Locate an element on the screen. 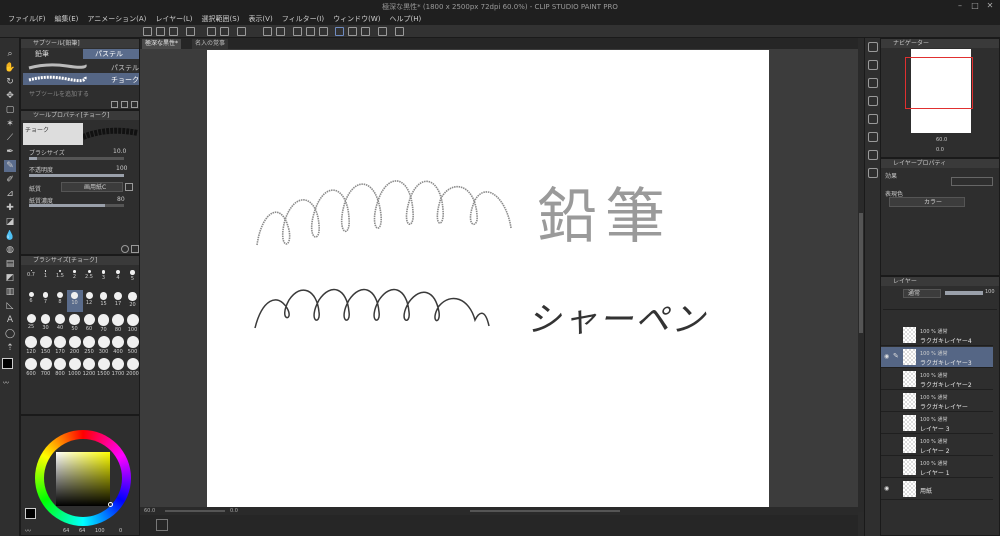 The image size is (1000, 536). layer-row: 100 % 通常 レイヤー 1 is located at coordinates (937, 467).